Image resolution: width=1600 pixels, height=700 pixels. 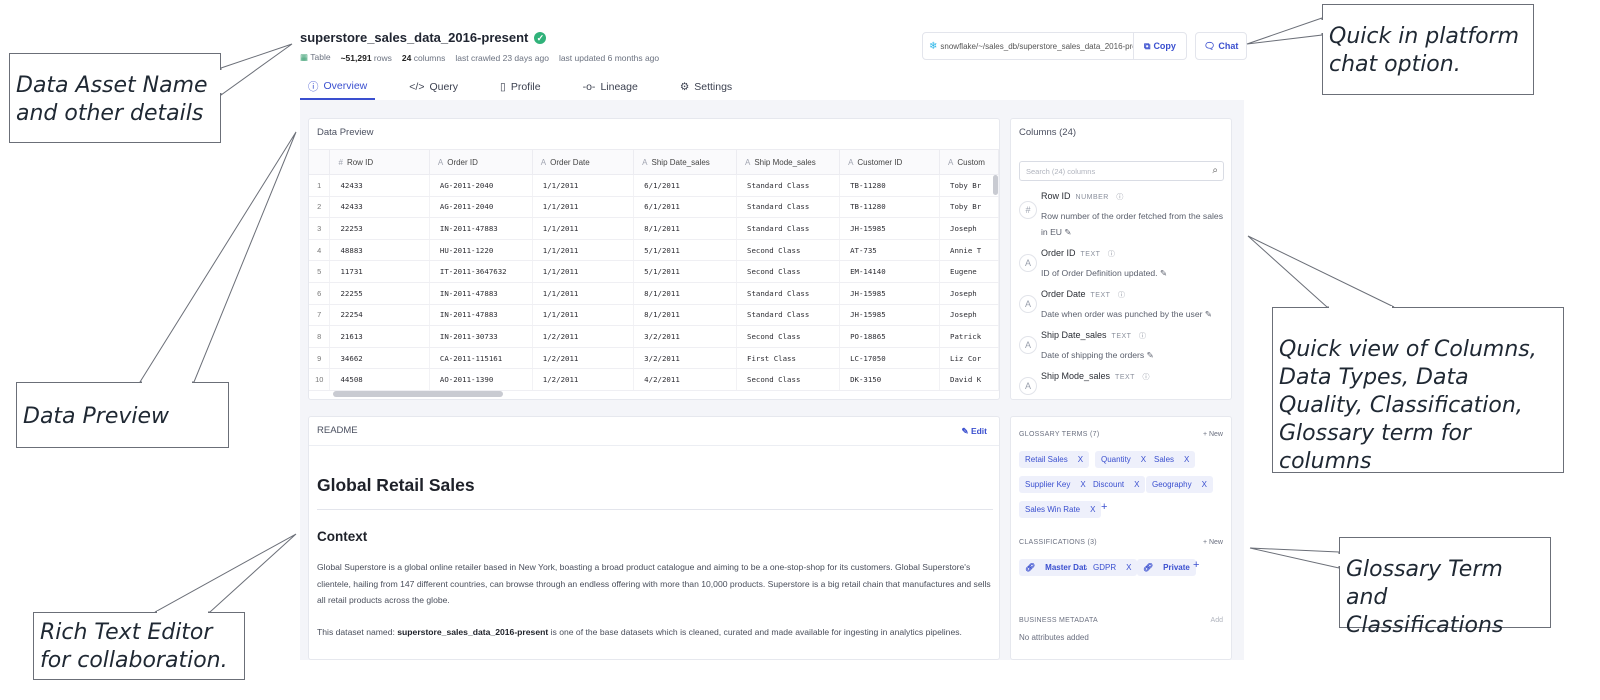 I want to click on table-cell: IT-2011-3647632, so click(x=481, y=271).